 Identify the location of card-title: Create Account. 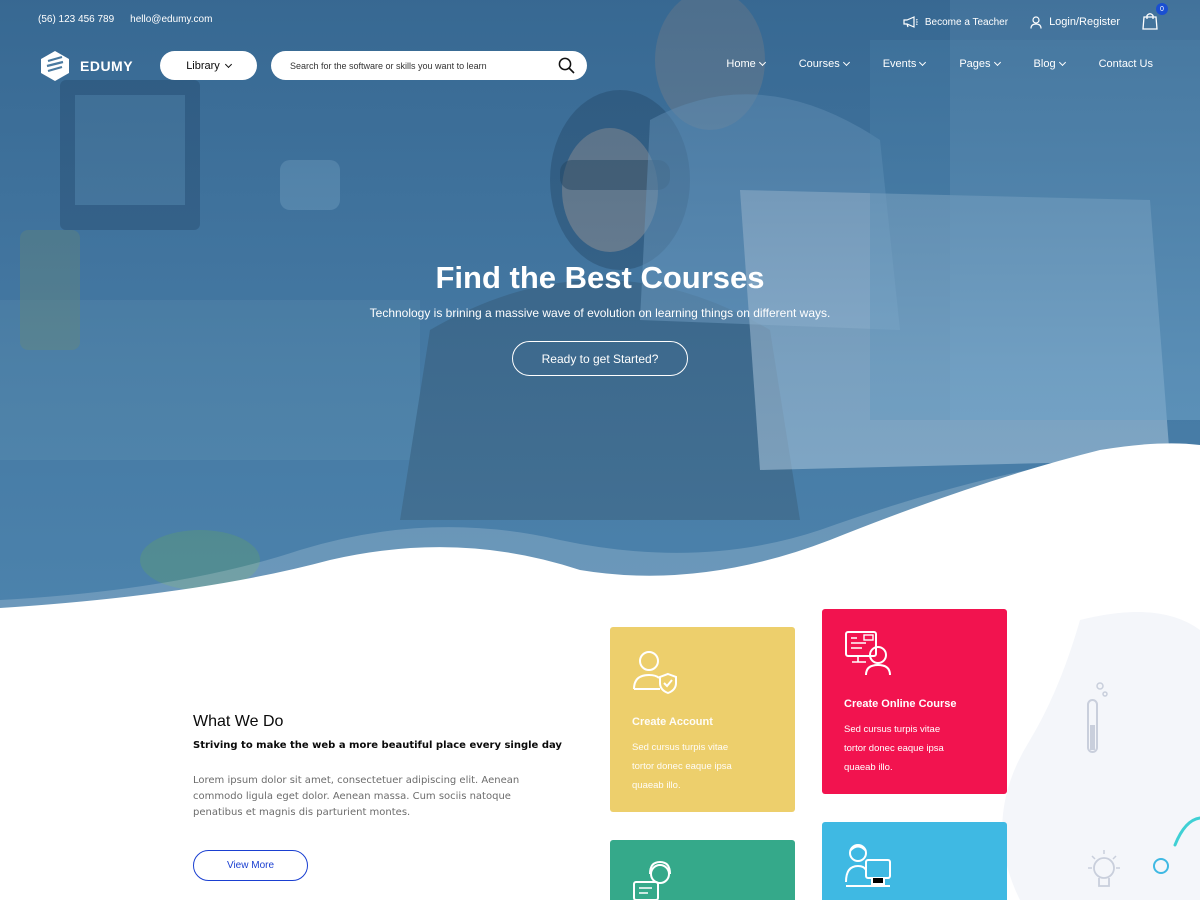
(672, 722).